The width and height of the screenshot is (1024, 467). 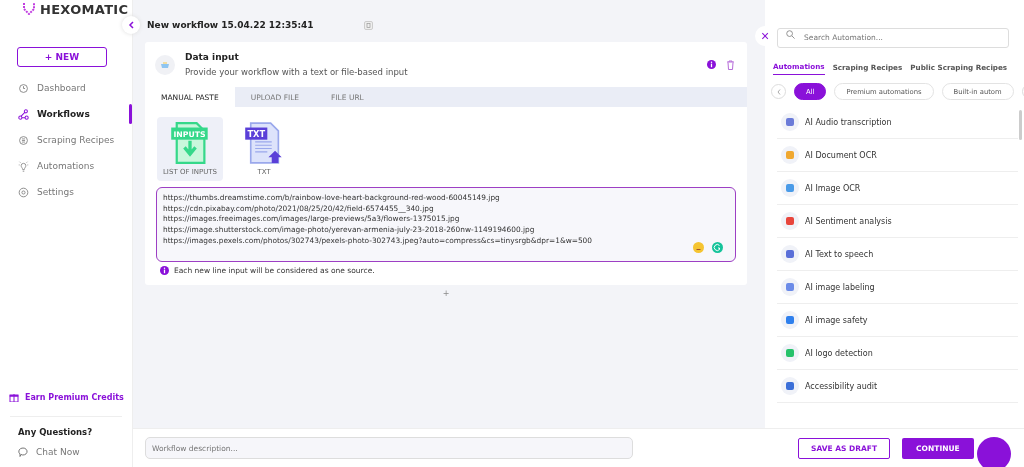 I want to click on questions-title: Any Questions?, so click(x=55, y=432).